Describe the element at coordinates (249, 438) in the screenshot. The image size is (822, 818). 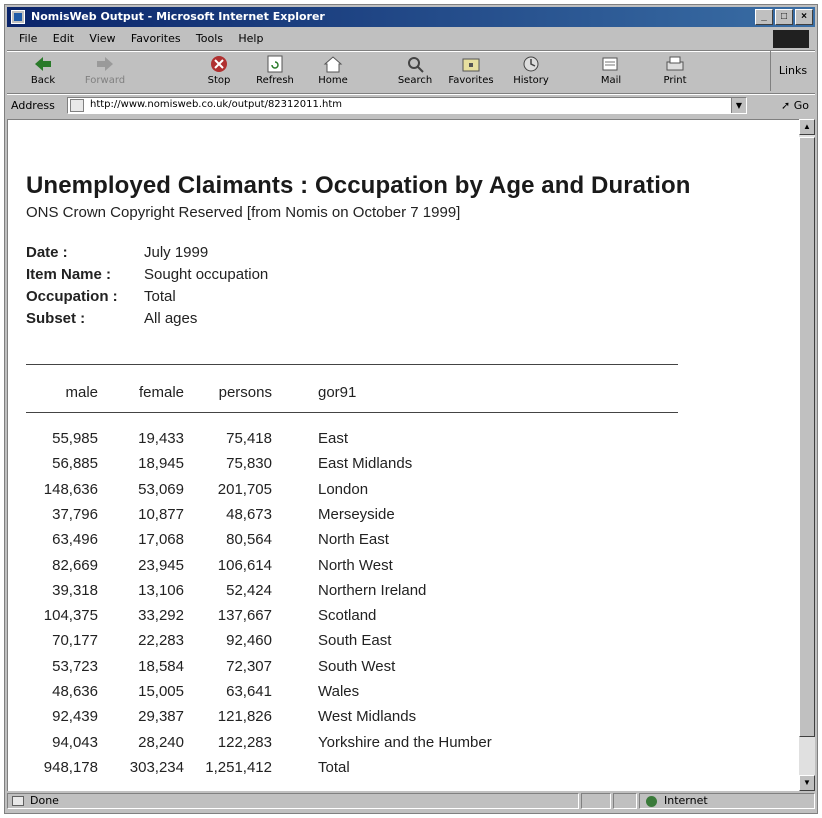
I see `cell-persons: 75,418` at that location.